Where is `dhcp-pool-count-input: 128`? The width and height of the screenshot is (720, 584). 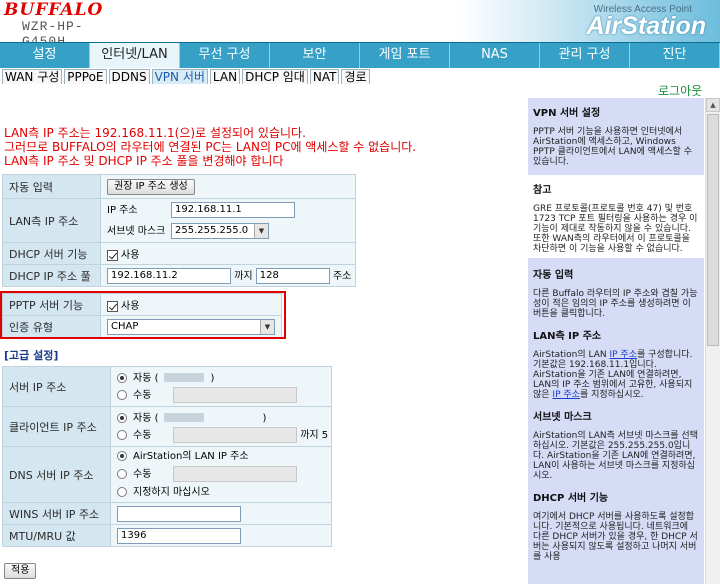
dhcp-pool-count-input: 128 is located at coordinates (292, 276).